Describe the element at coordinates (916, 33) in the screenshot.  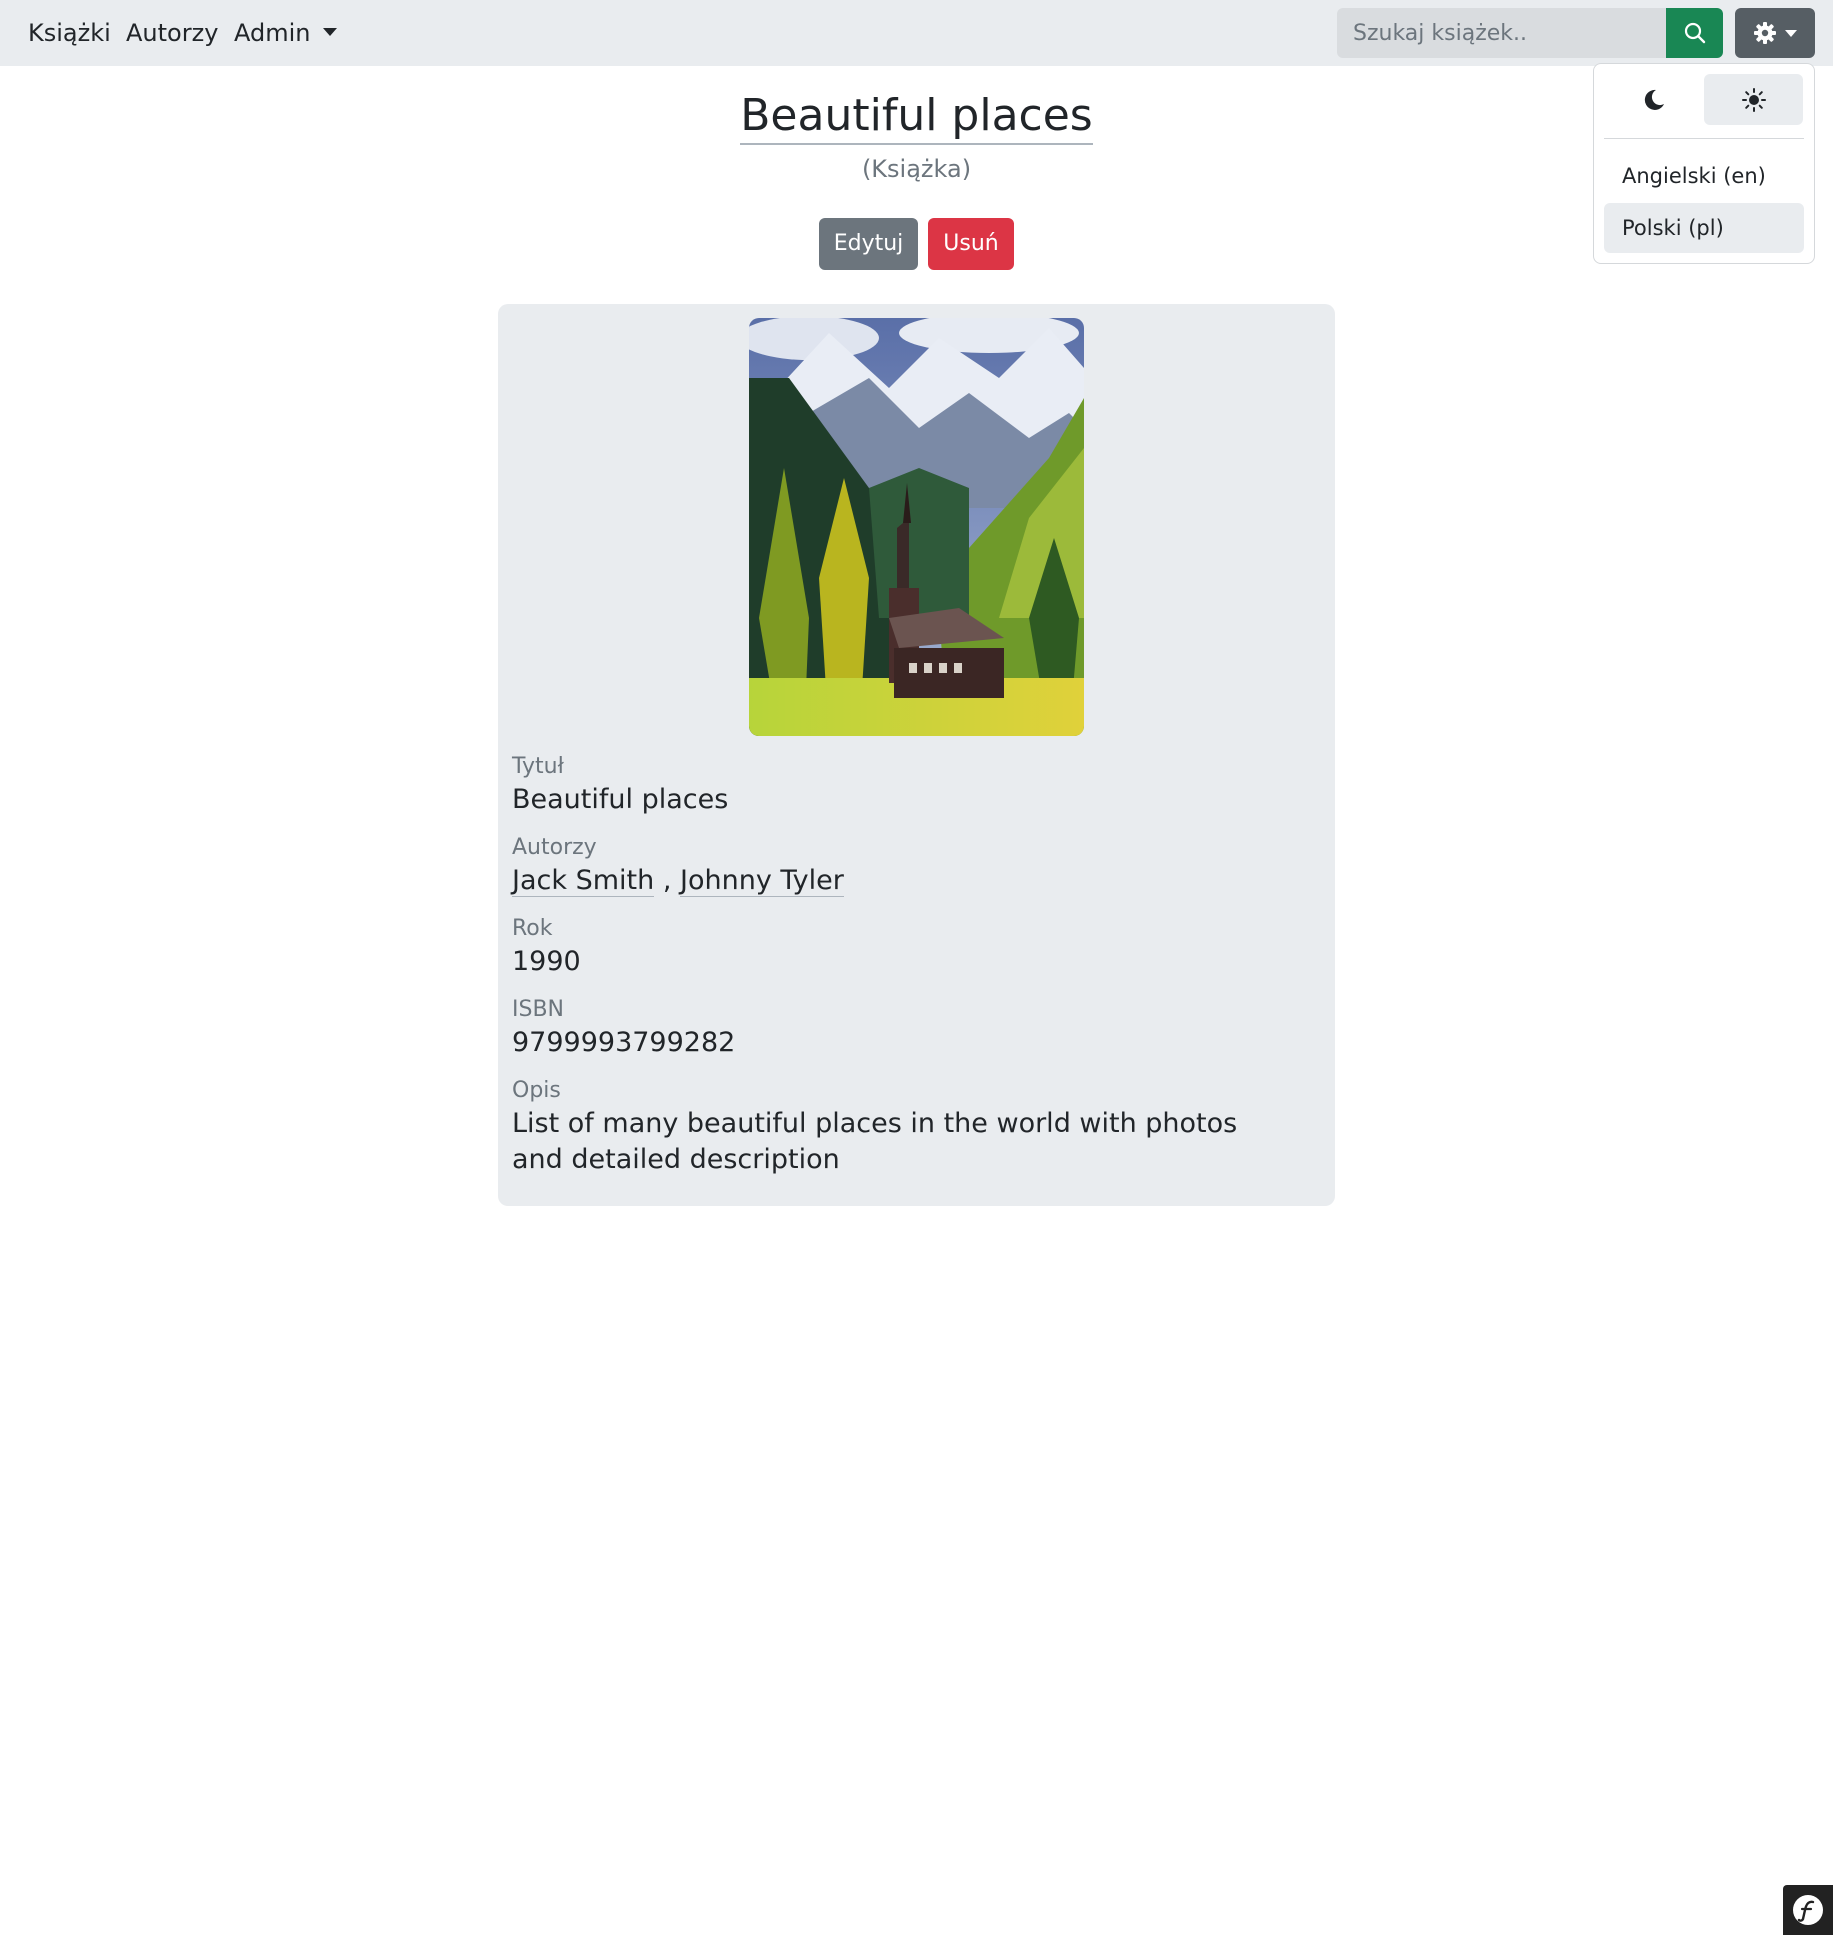
I see `navbar: Książki Autorzy Admin` at that location.